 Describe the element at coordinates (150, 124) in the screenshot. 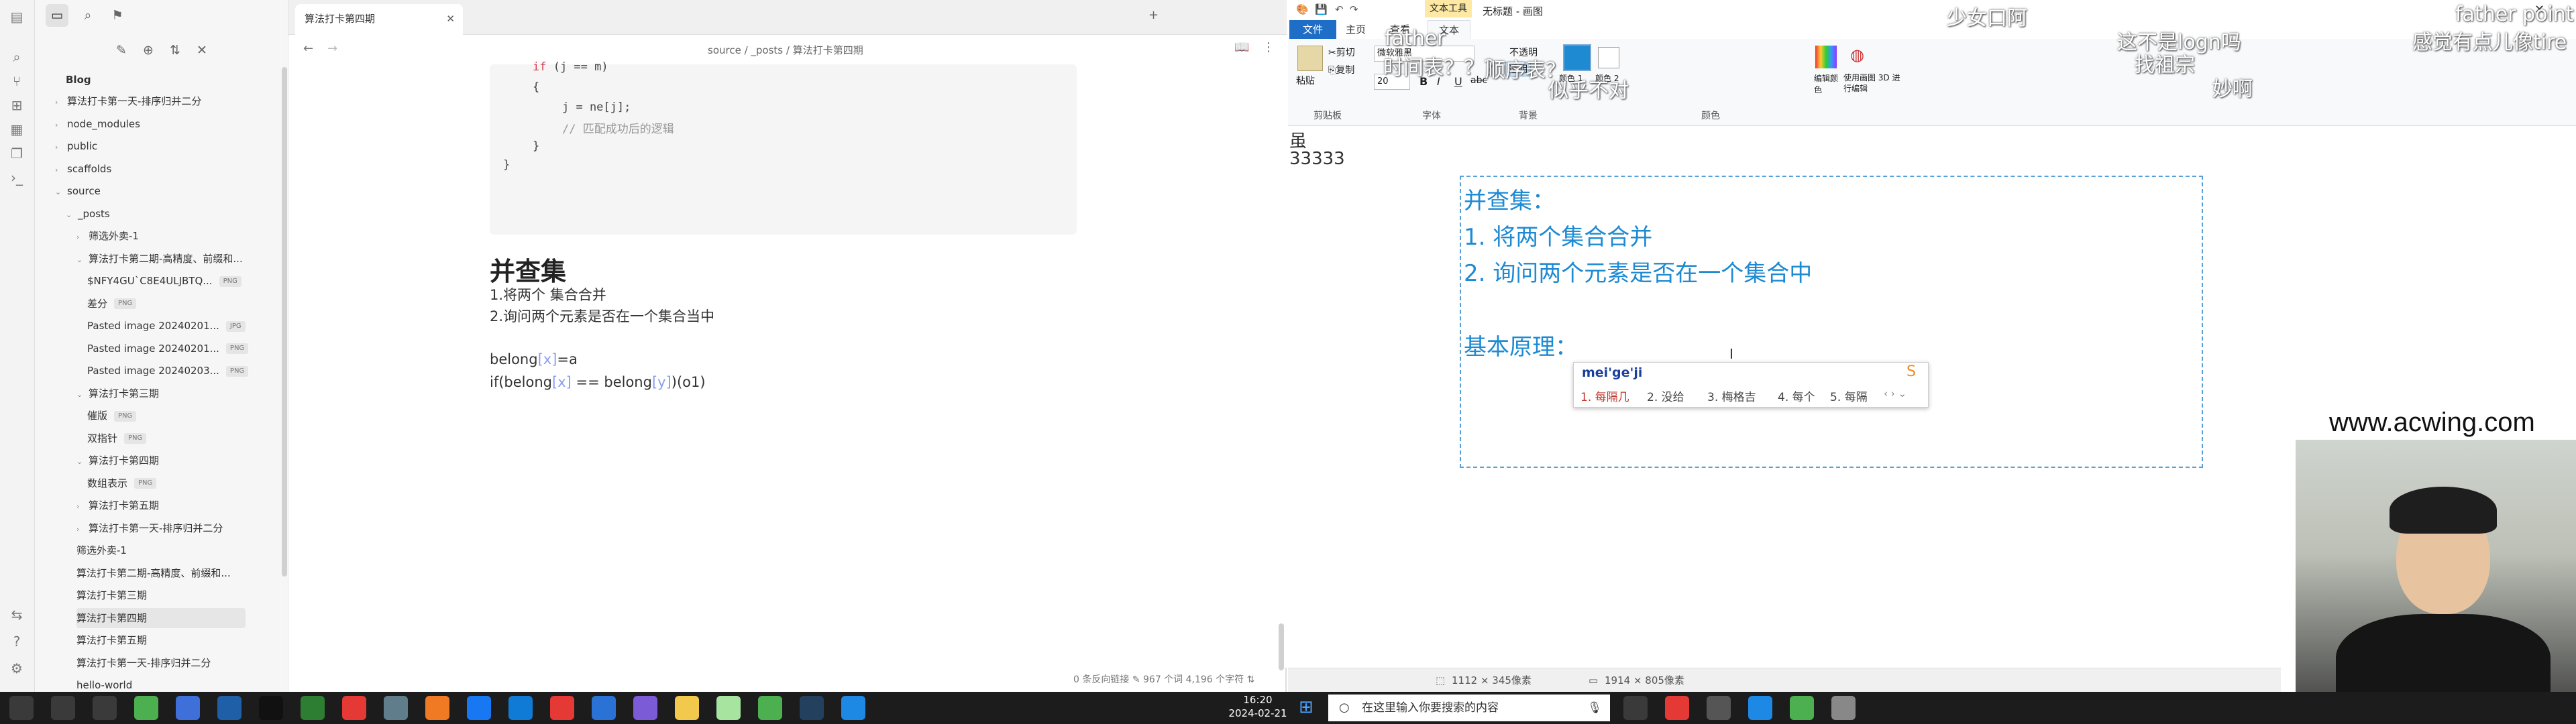

I see `folder-item: › node_modules` at that location.